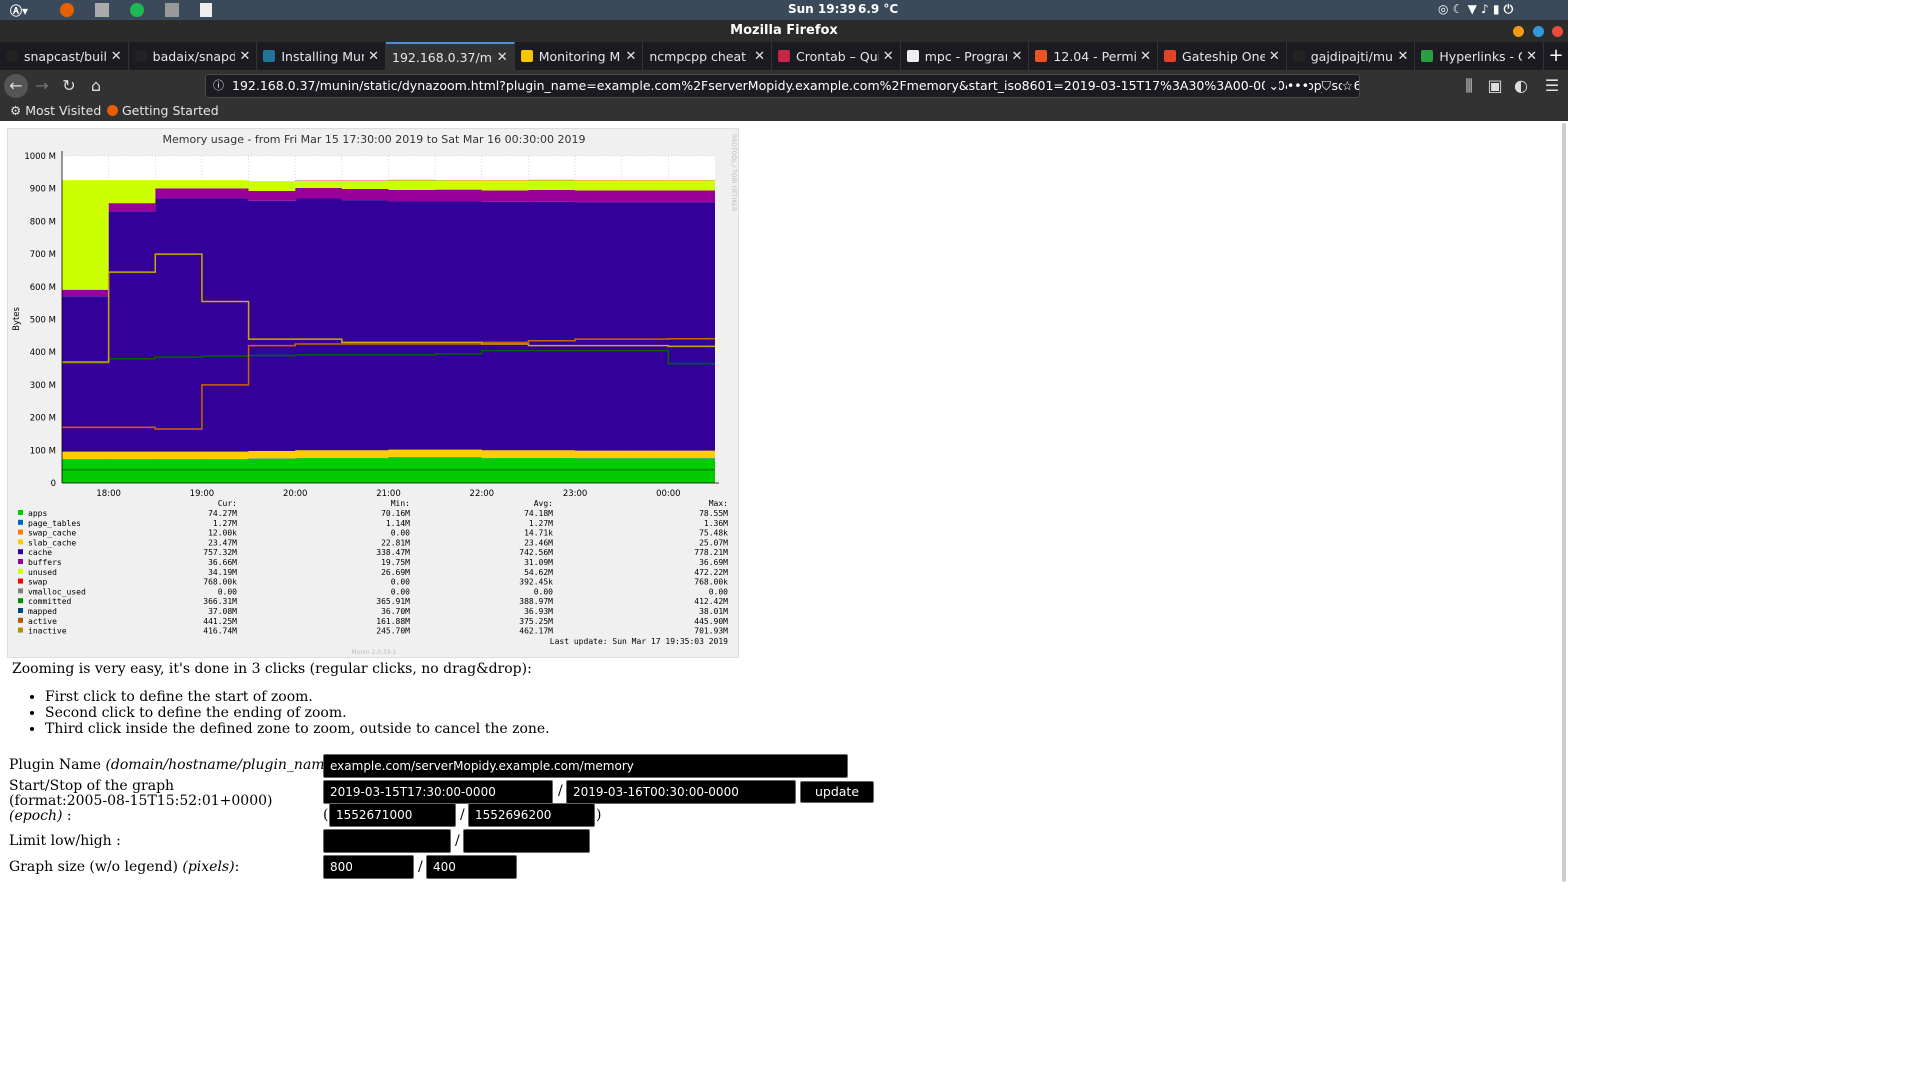 The image size is (1920, 1080). Describe the element at coordinates (1538, 31) in the screenshot. I see `maximize-button` at that location.